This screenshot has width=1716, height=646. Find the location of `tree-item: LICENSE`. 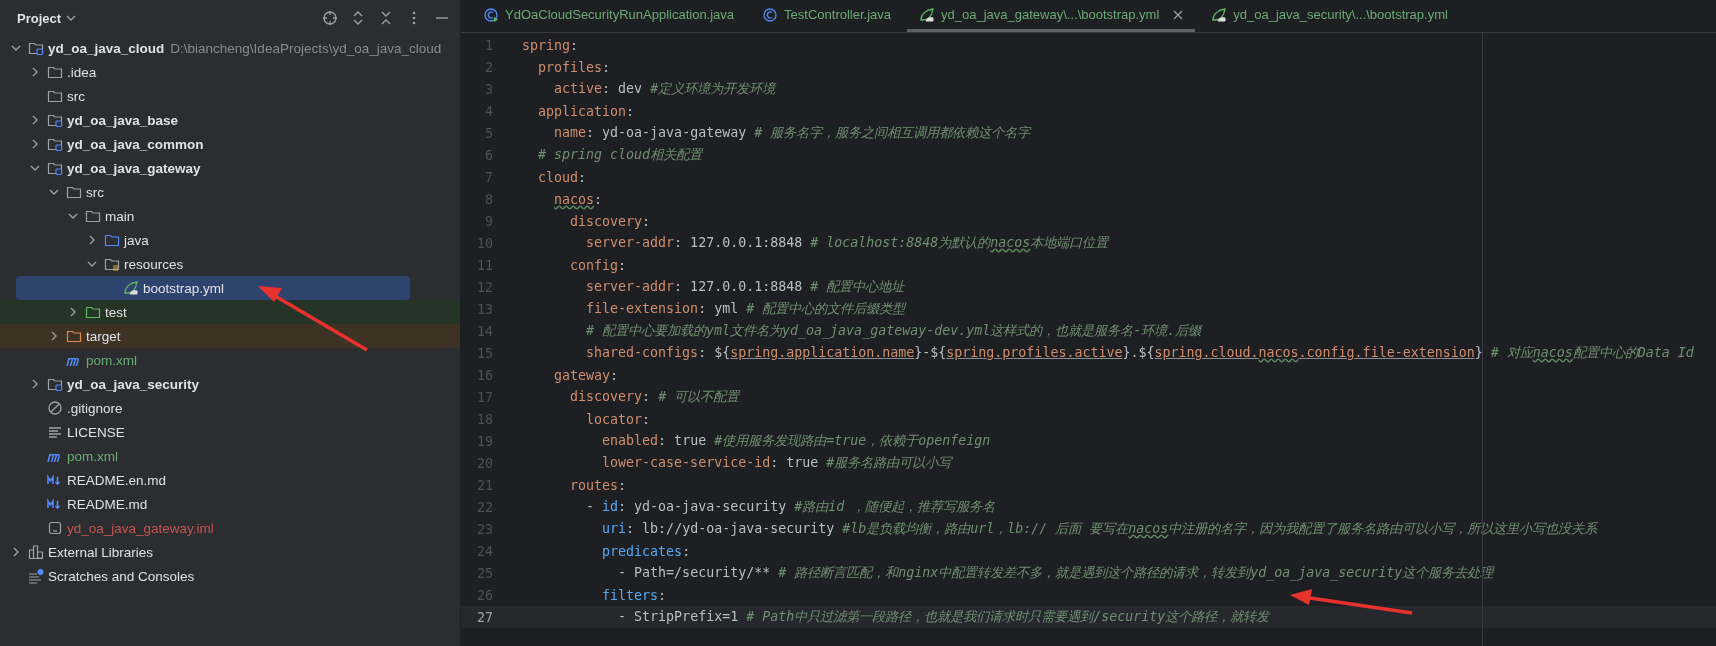

tree-item: LICENSE is located at coordinates (230, 432).